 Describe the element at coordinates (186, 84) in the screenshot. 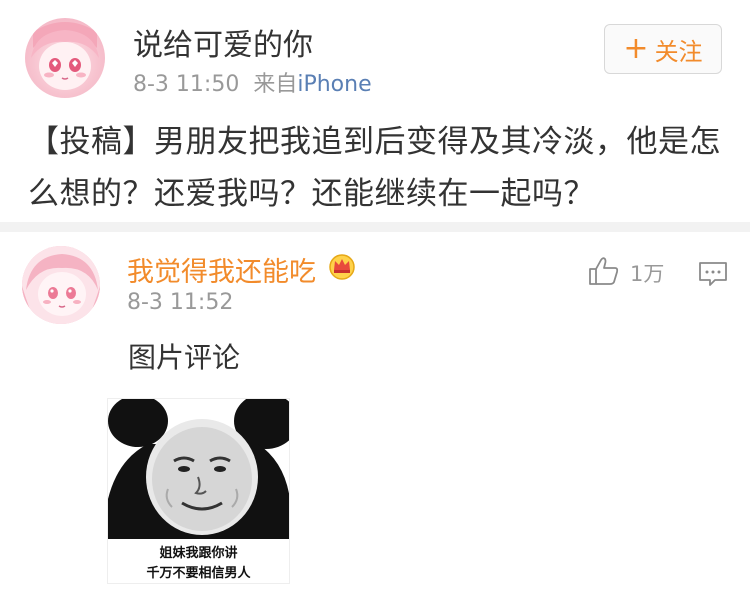

I see `post-time: 8-3 11:50` at that location.